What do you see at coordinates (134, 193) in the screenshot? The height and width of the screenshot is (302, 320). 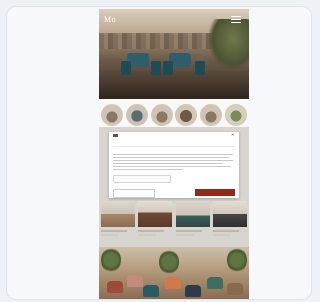 I see `deny-button` at bounding box center [134, 193].